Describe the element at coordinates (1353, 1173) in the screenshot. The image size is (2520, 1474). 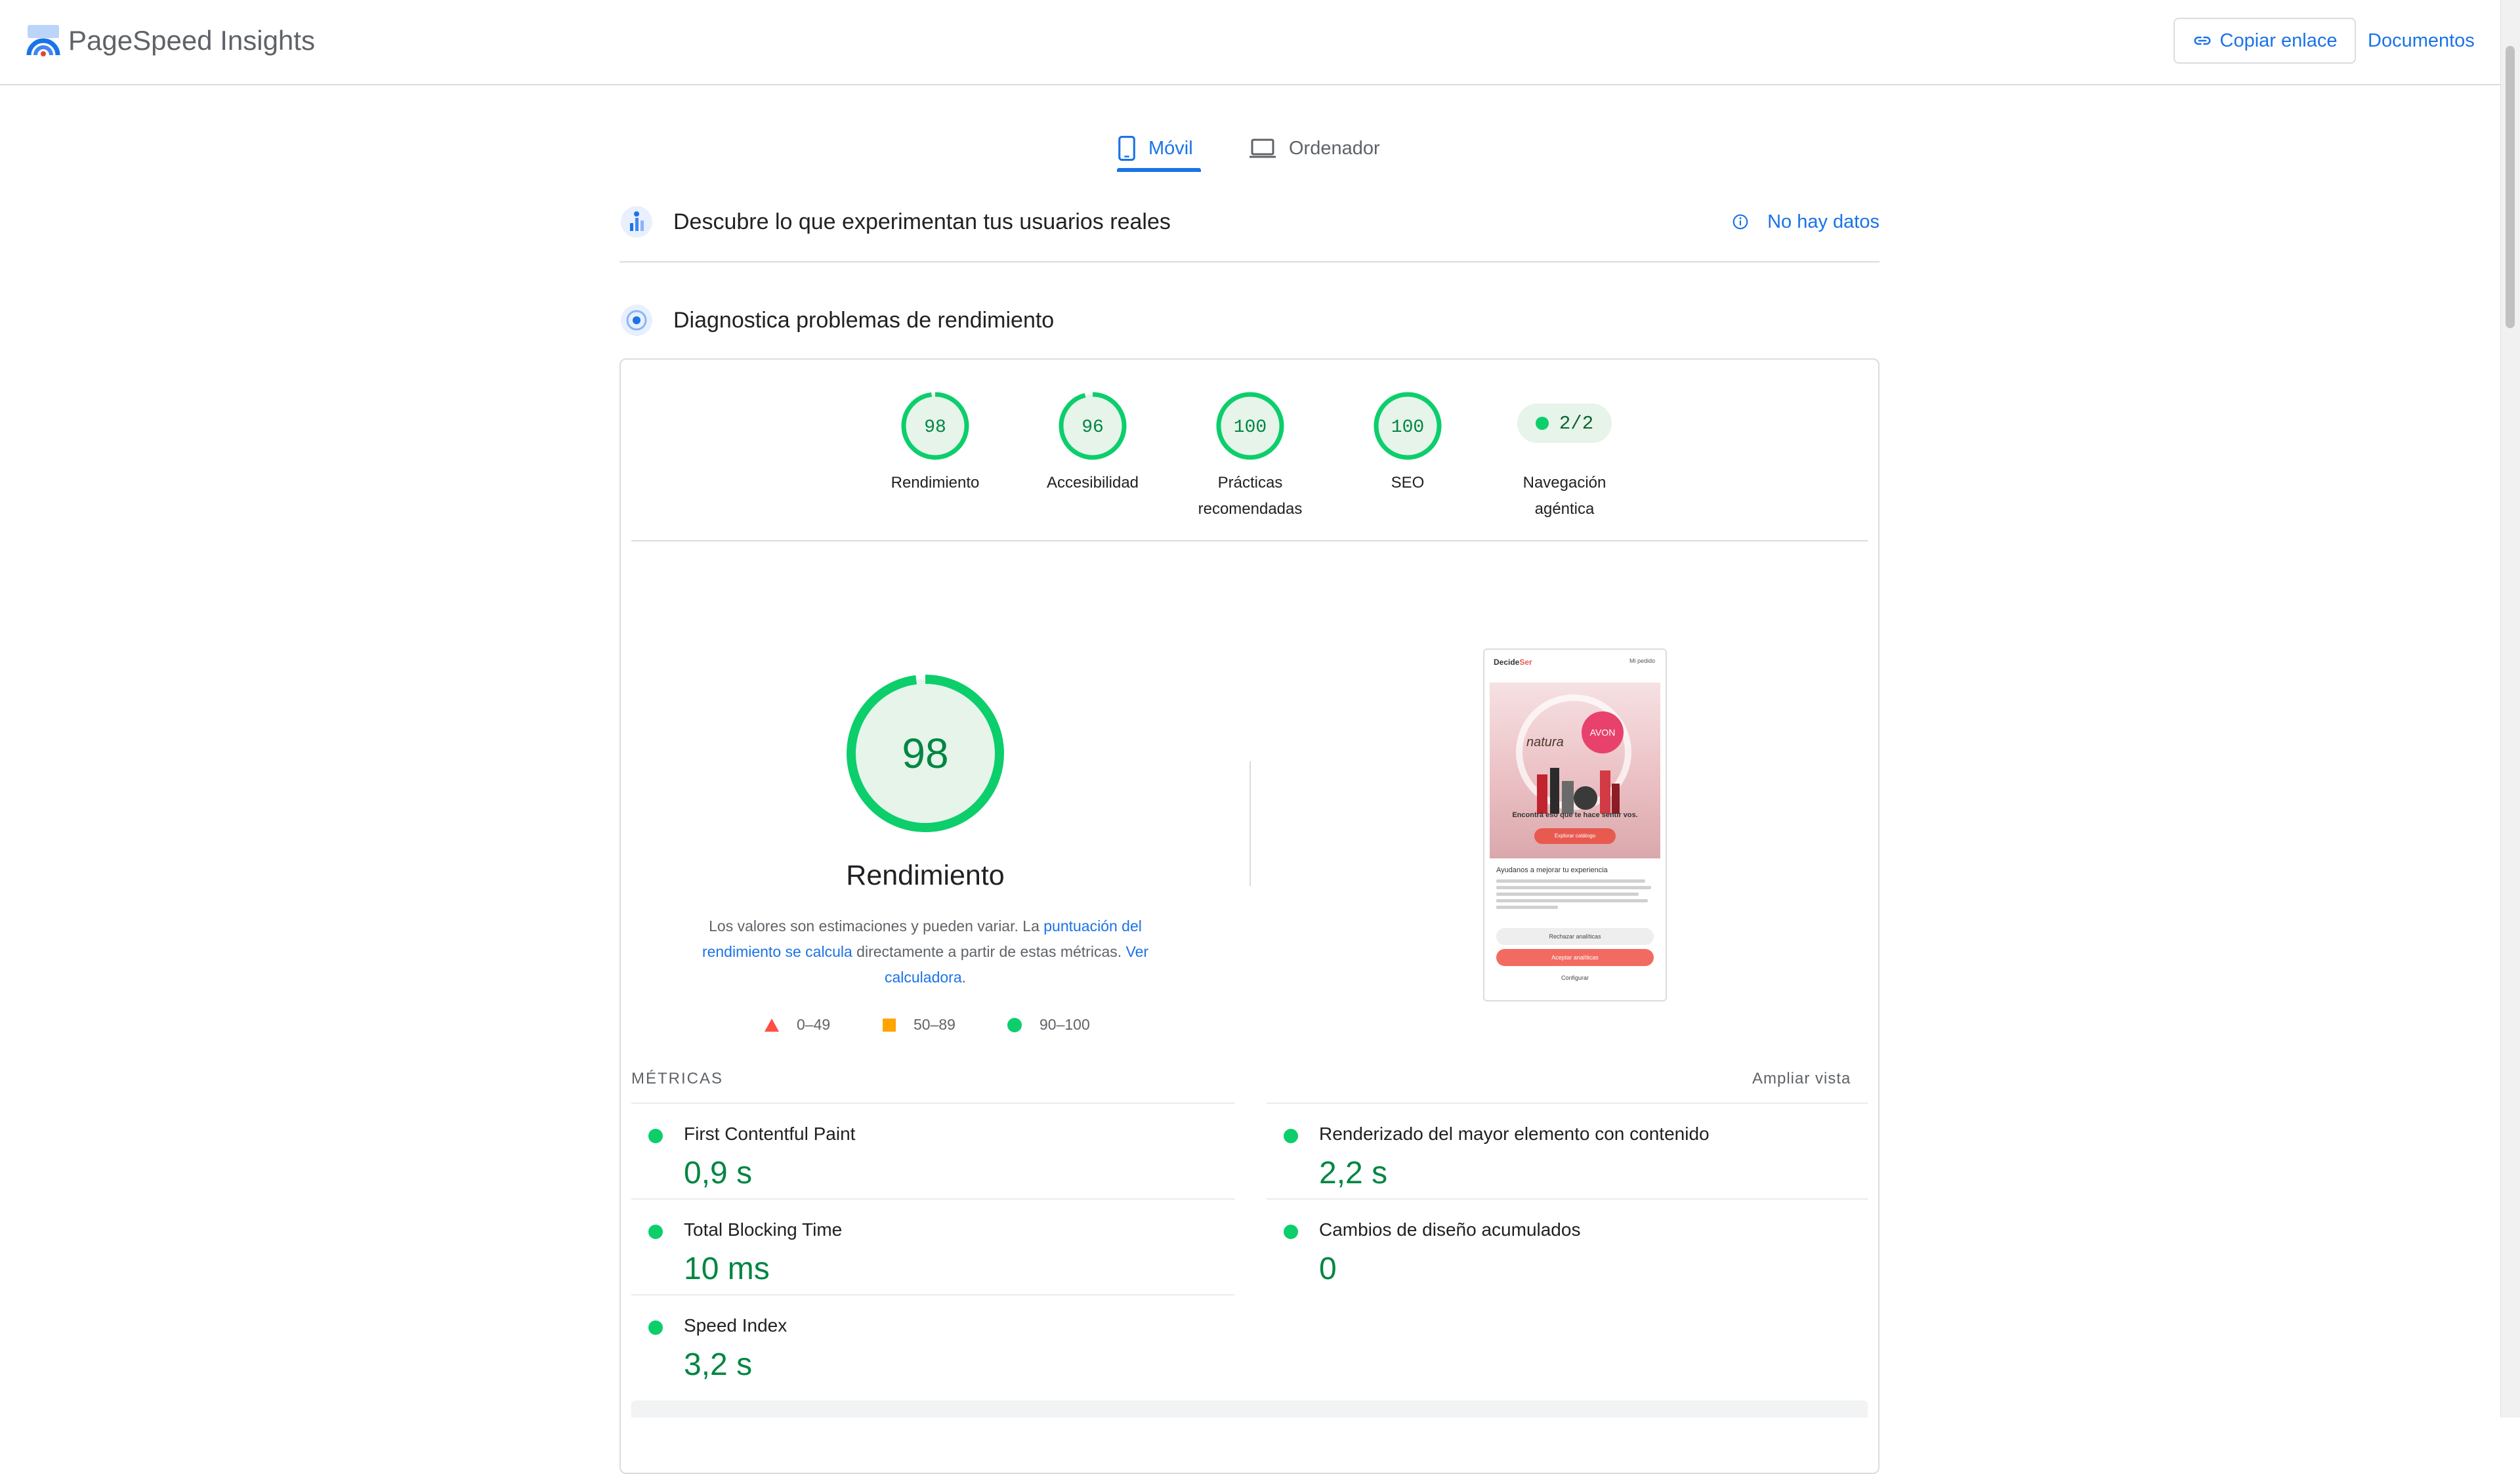
I see `metric-value: 2,2 s` at that location.